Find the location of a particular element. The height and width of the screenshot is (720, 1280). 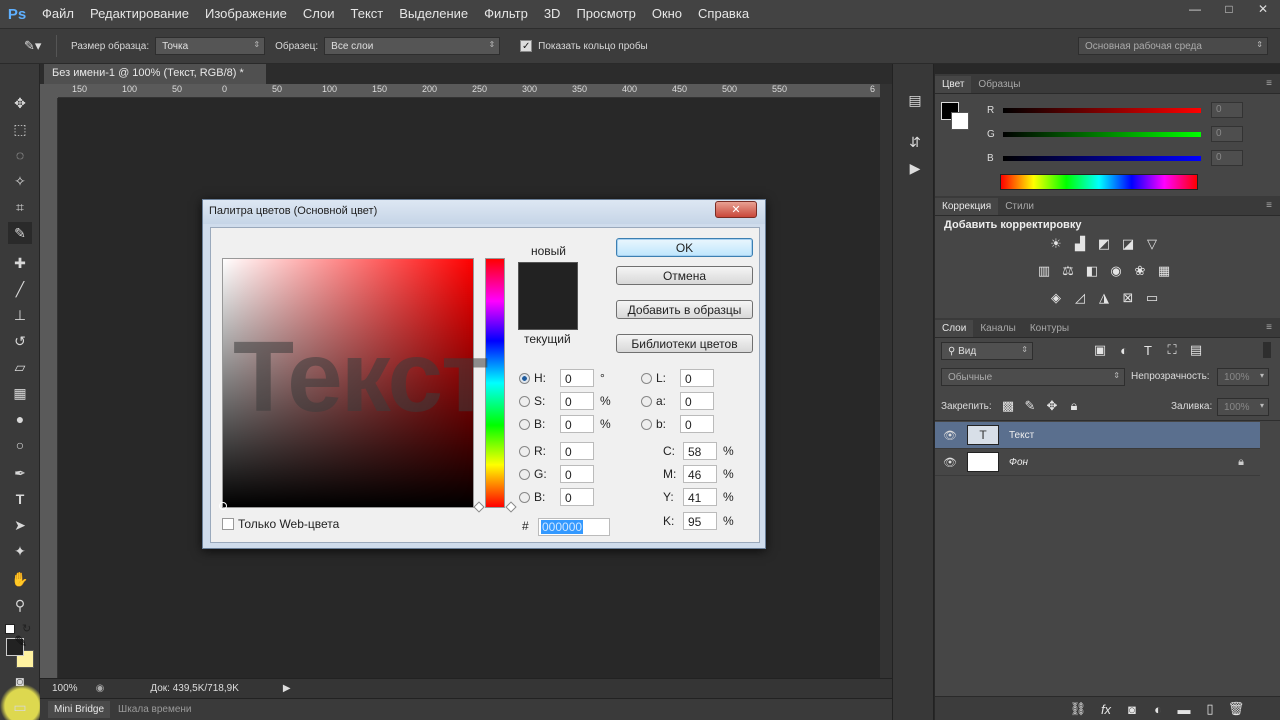

layer-filter-select: ⚲ Вид ⇕ is located at coordinates (987, 351).